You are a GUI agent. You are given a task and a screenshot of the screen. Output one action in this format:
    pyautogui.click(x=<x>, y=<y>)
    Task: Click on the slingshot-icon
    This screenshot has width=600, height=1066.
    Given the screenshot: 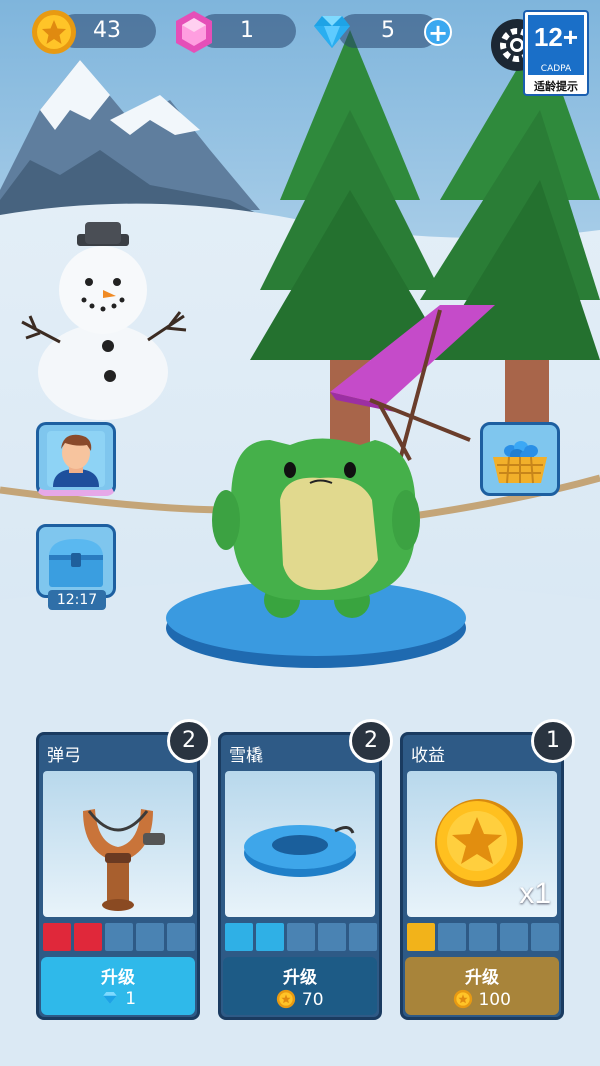 What is the action you would take?
    pyautogui.click(x=124, y=860)
    